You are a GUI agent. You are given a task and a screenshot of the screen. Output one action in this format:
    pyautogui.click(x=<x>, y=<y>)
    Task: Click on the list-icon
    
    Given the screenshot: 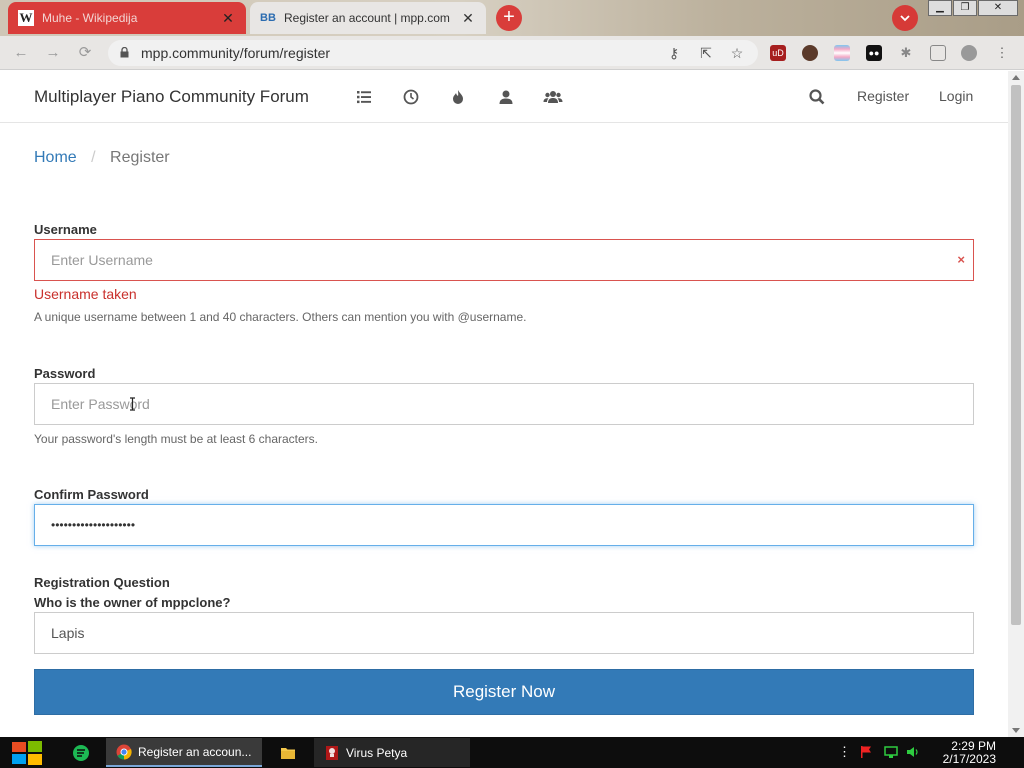 What is the action you would take?
    pyautogui.click(x=364, y=97)
    